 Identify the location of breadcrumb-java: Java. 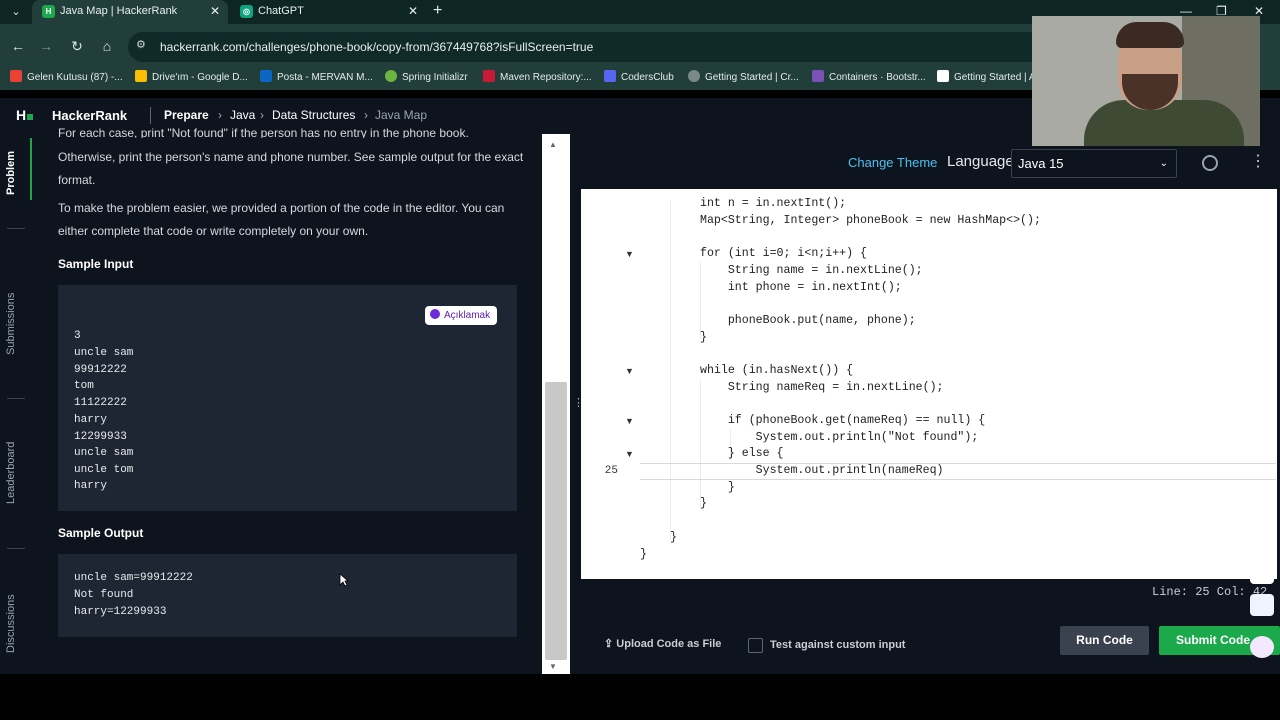
(242, 115).